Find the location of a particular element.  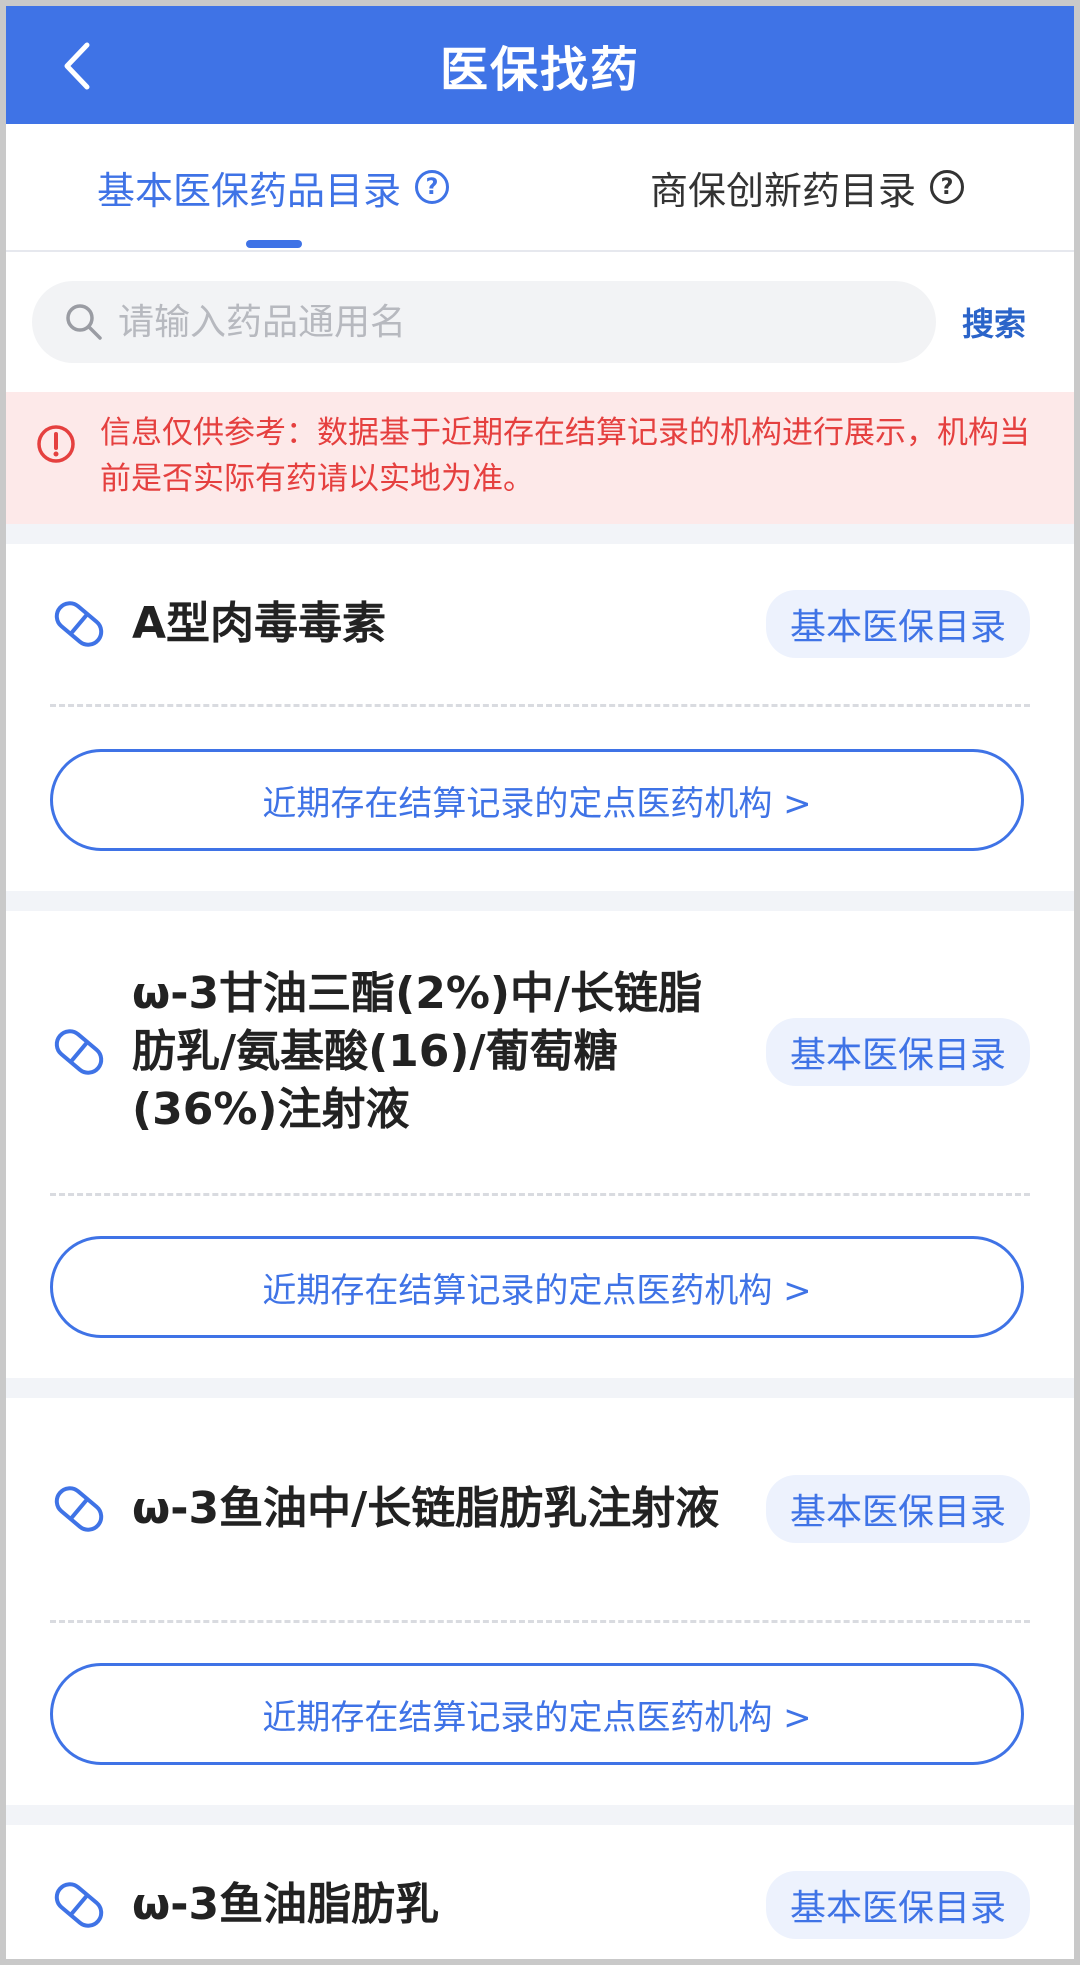

tab-basic-insurance: 基本医保药品目录 ? is located at coordinates (273, 187).